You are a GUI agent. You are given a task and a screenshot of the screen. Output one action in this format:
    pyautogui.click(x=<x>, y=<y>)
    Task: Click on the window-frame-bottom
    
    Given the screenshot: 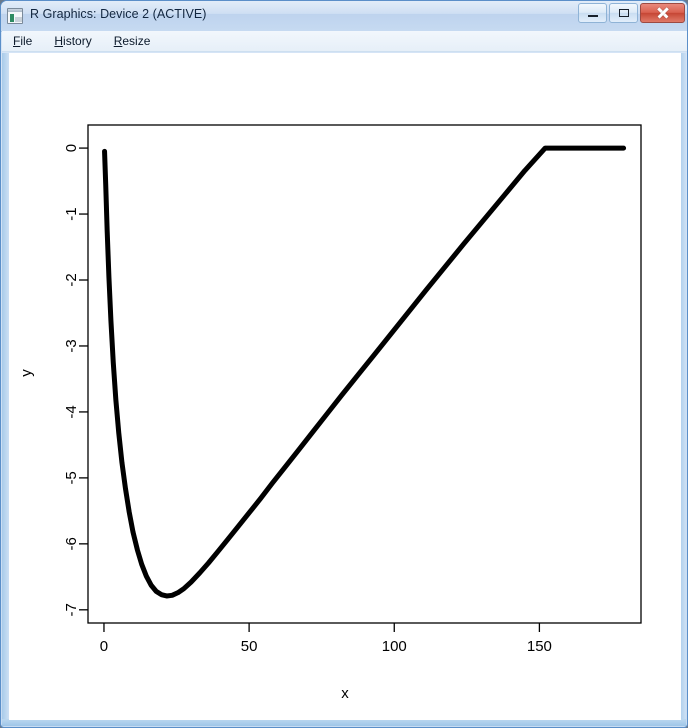 What is the action you would take?
    pyautogui.click(x=344, y=722)
    